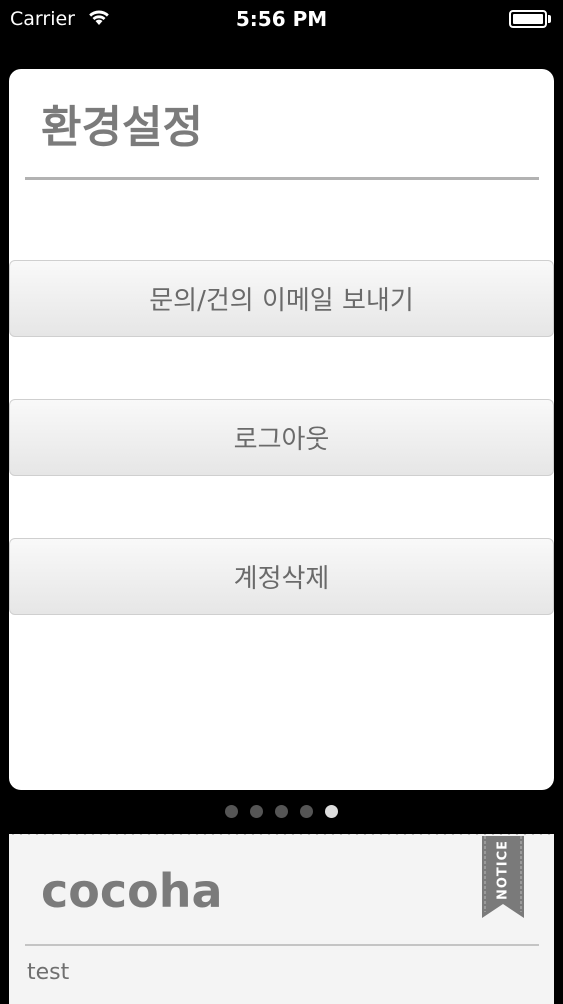 The width and height of the screenshot is (563, 1004). What do you see at coordinates (503, 870) in the screenshot?
I see `ribbon-label: NOTICE` at bounding box center [503, 870].